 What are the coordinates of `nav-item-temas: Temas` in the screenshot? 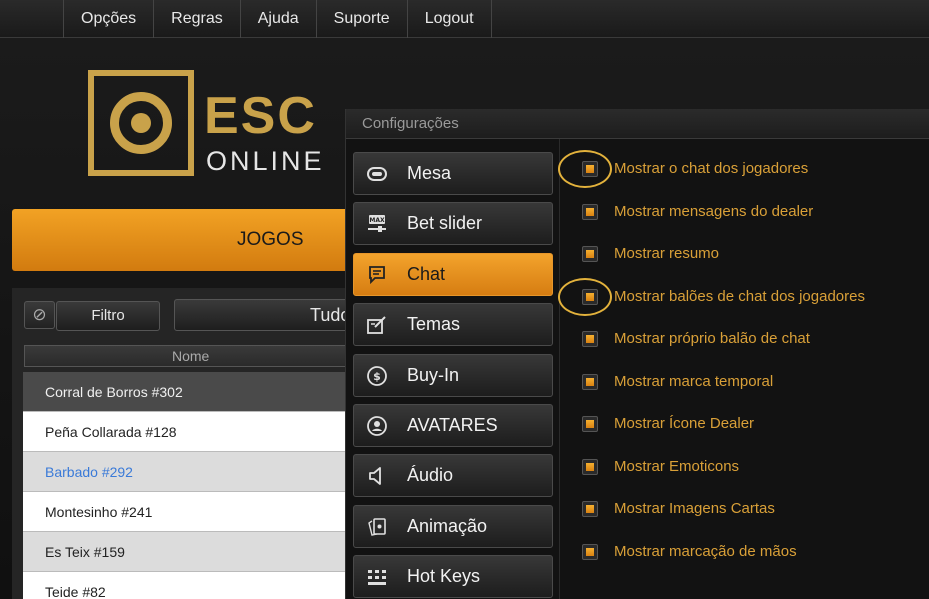 It's located at (453, 325).